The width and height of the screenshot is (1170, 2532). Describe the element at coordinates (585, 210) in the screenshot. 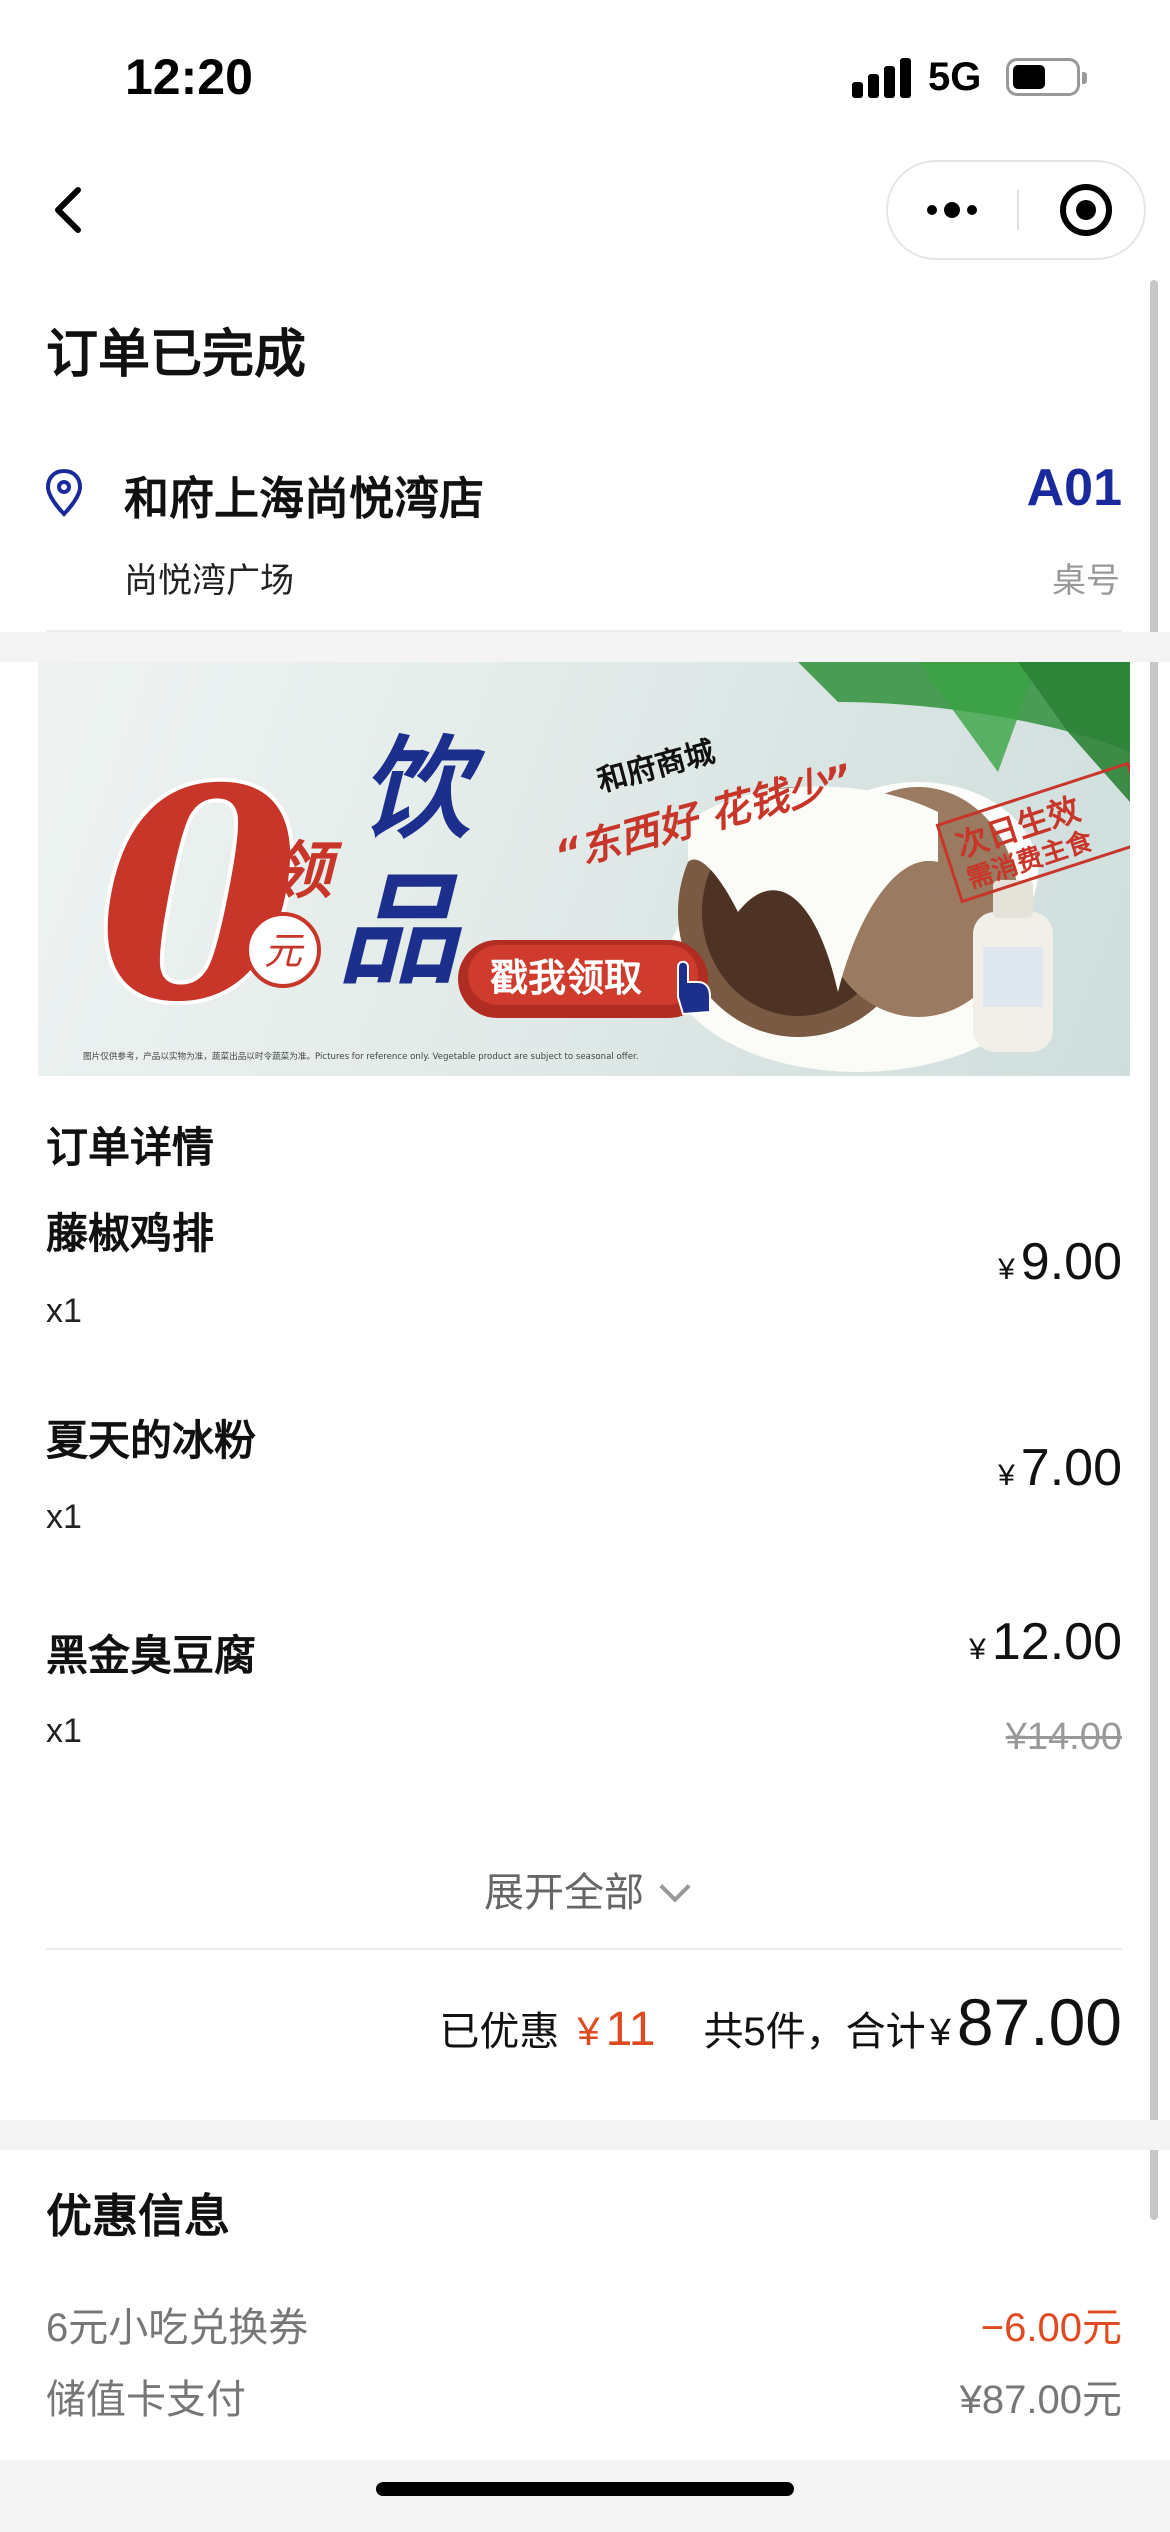

I see `nav-bar` at that location.